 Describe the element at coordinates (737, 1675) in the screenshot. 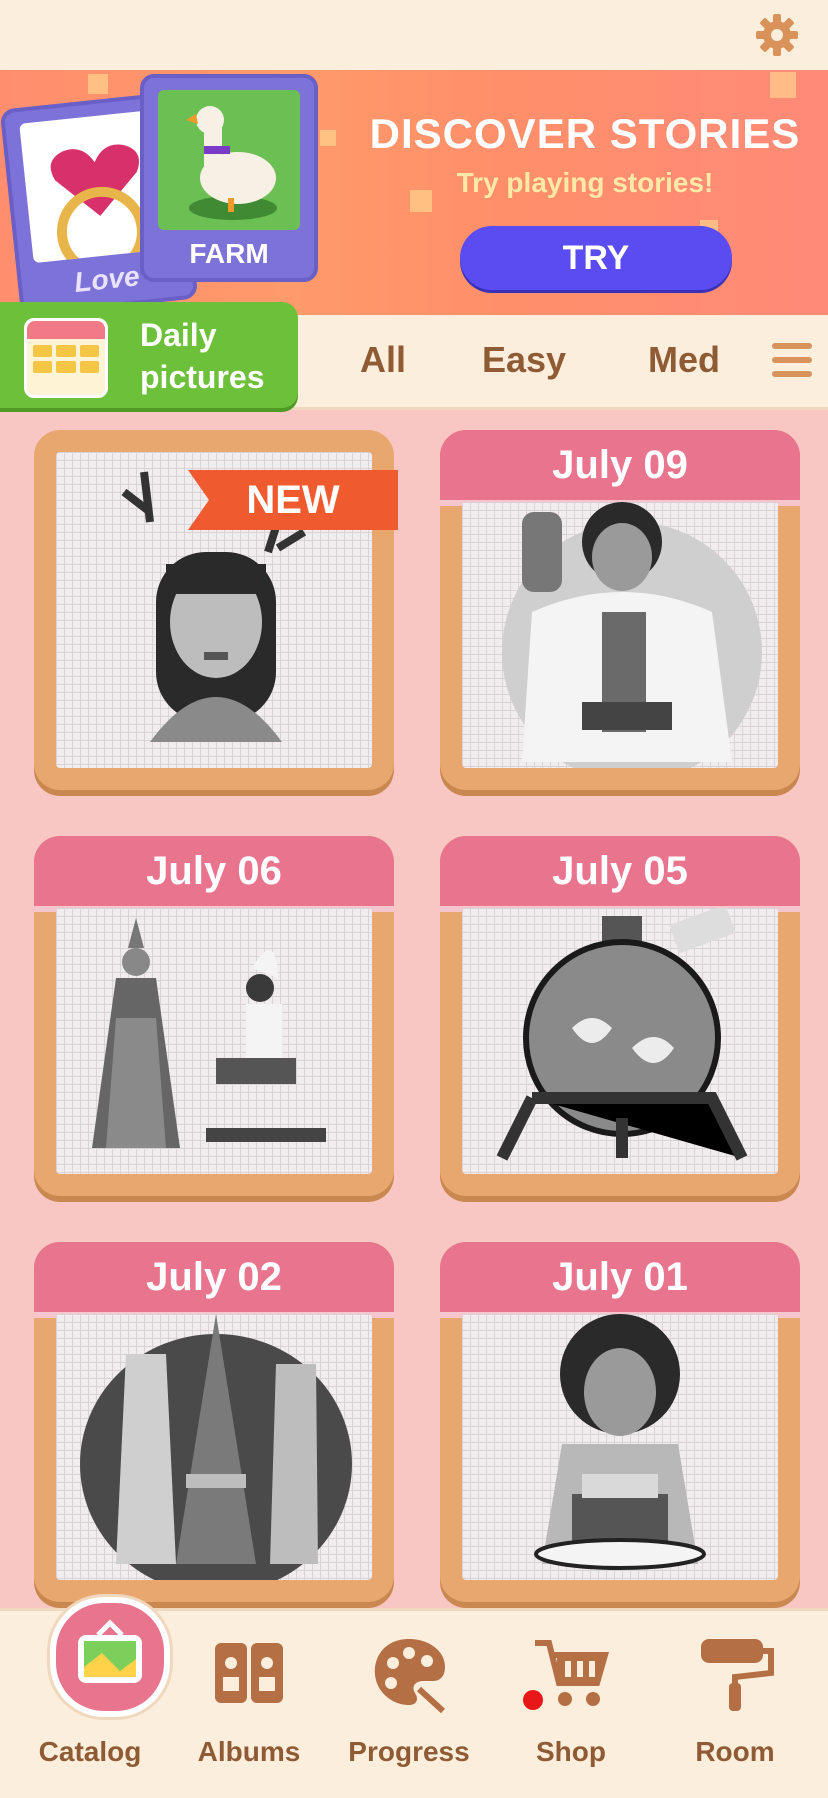

I see `paint-roller-icon` at that location.